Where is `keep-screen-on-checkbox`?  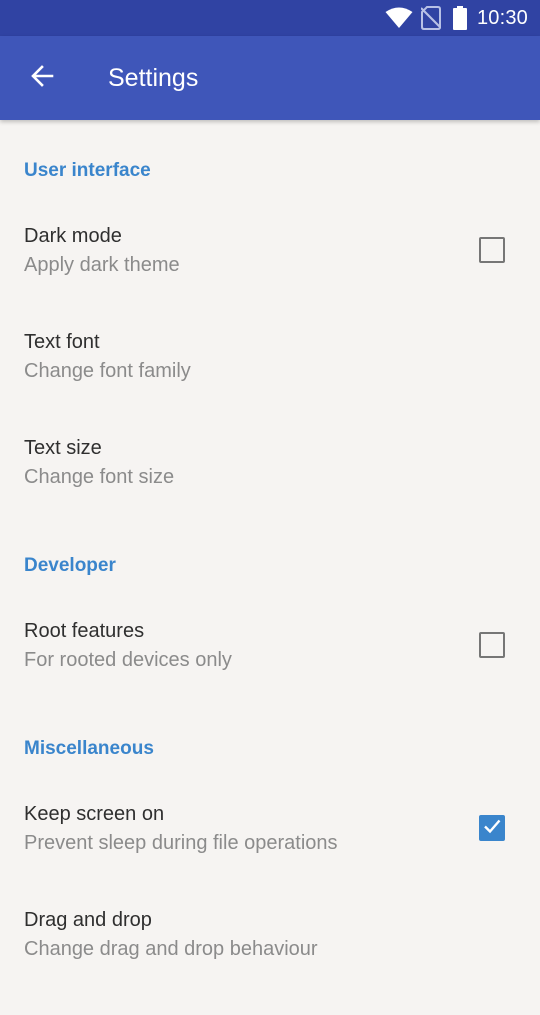
keep-screen-on-checkbox is located at coordinates (492, 828).